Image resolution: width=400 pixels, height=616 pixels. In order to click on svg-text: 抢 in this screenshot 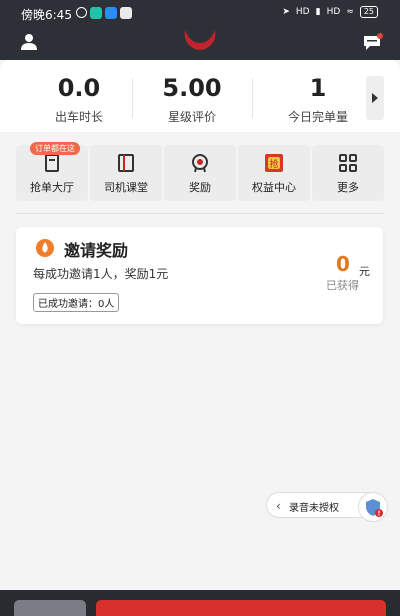, I will do `click(273, 164)`.